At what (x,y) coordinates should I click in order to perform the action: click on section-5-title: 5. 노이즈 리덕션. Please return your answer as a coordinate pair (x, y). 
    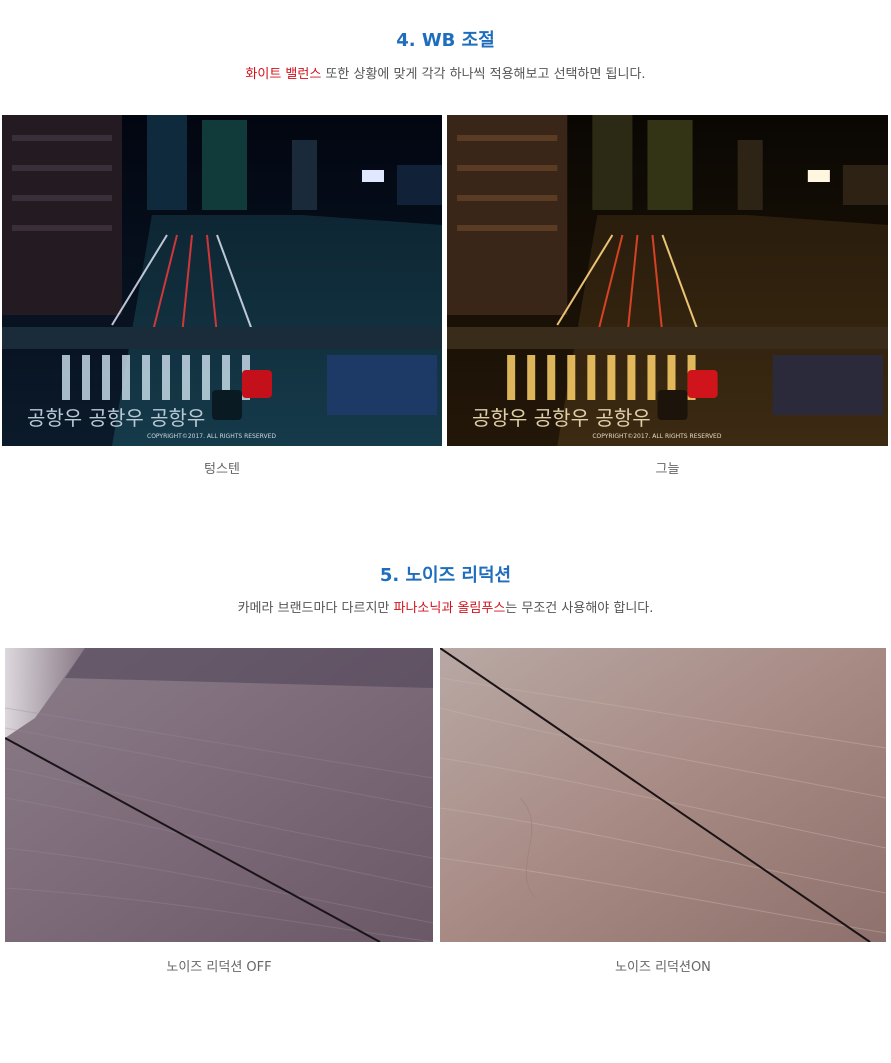
    Looking at the image, I should click on (445, 575).